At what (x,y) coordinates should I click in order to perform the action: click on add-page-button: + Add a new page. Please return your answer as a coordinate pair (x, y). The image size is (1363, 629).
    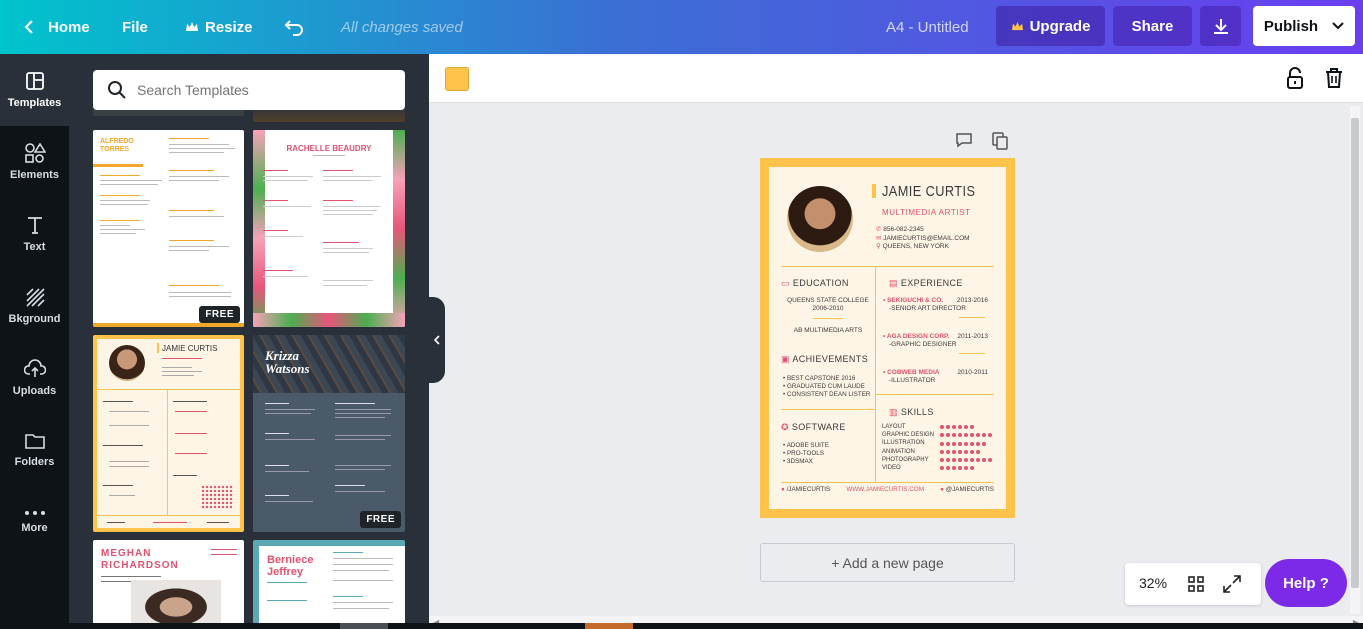
    Looking at the image, I should click on (887, 562).